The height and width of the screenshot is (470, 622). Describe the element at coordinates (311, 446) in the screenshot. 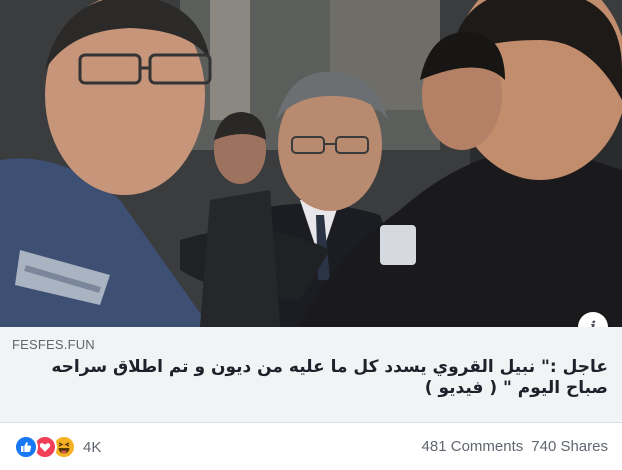

I see `post-engagement-bar: 4K 481 Comments 740 Shares` at that location.